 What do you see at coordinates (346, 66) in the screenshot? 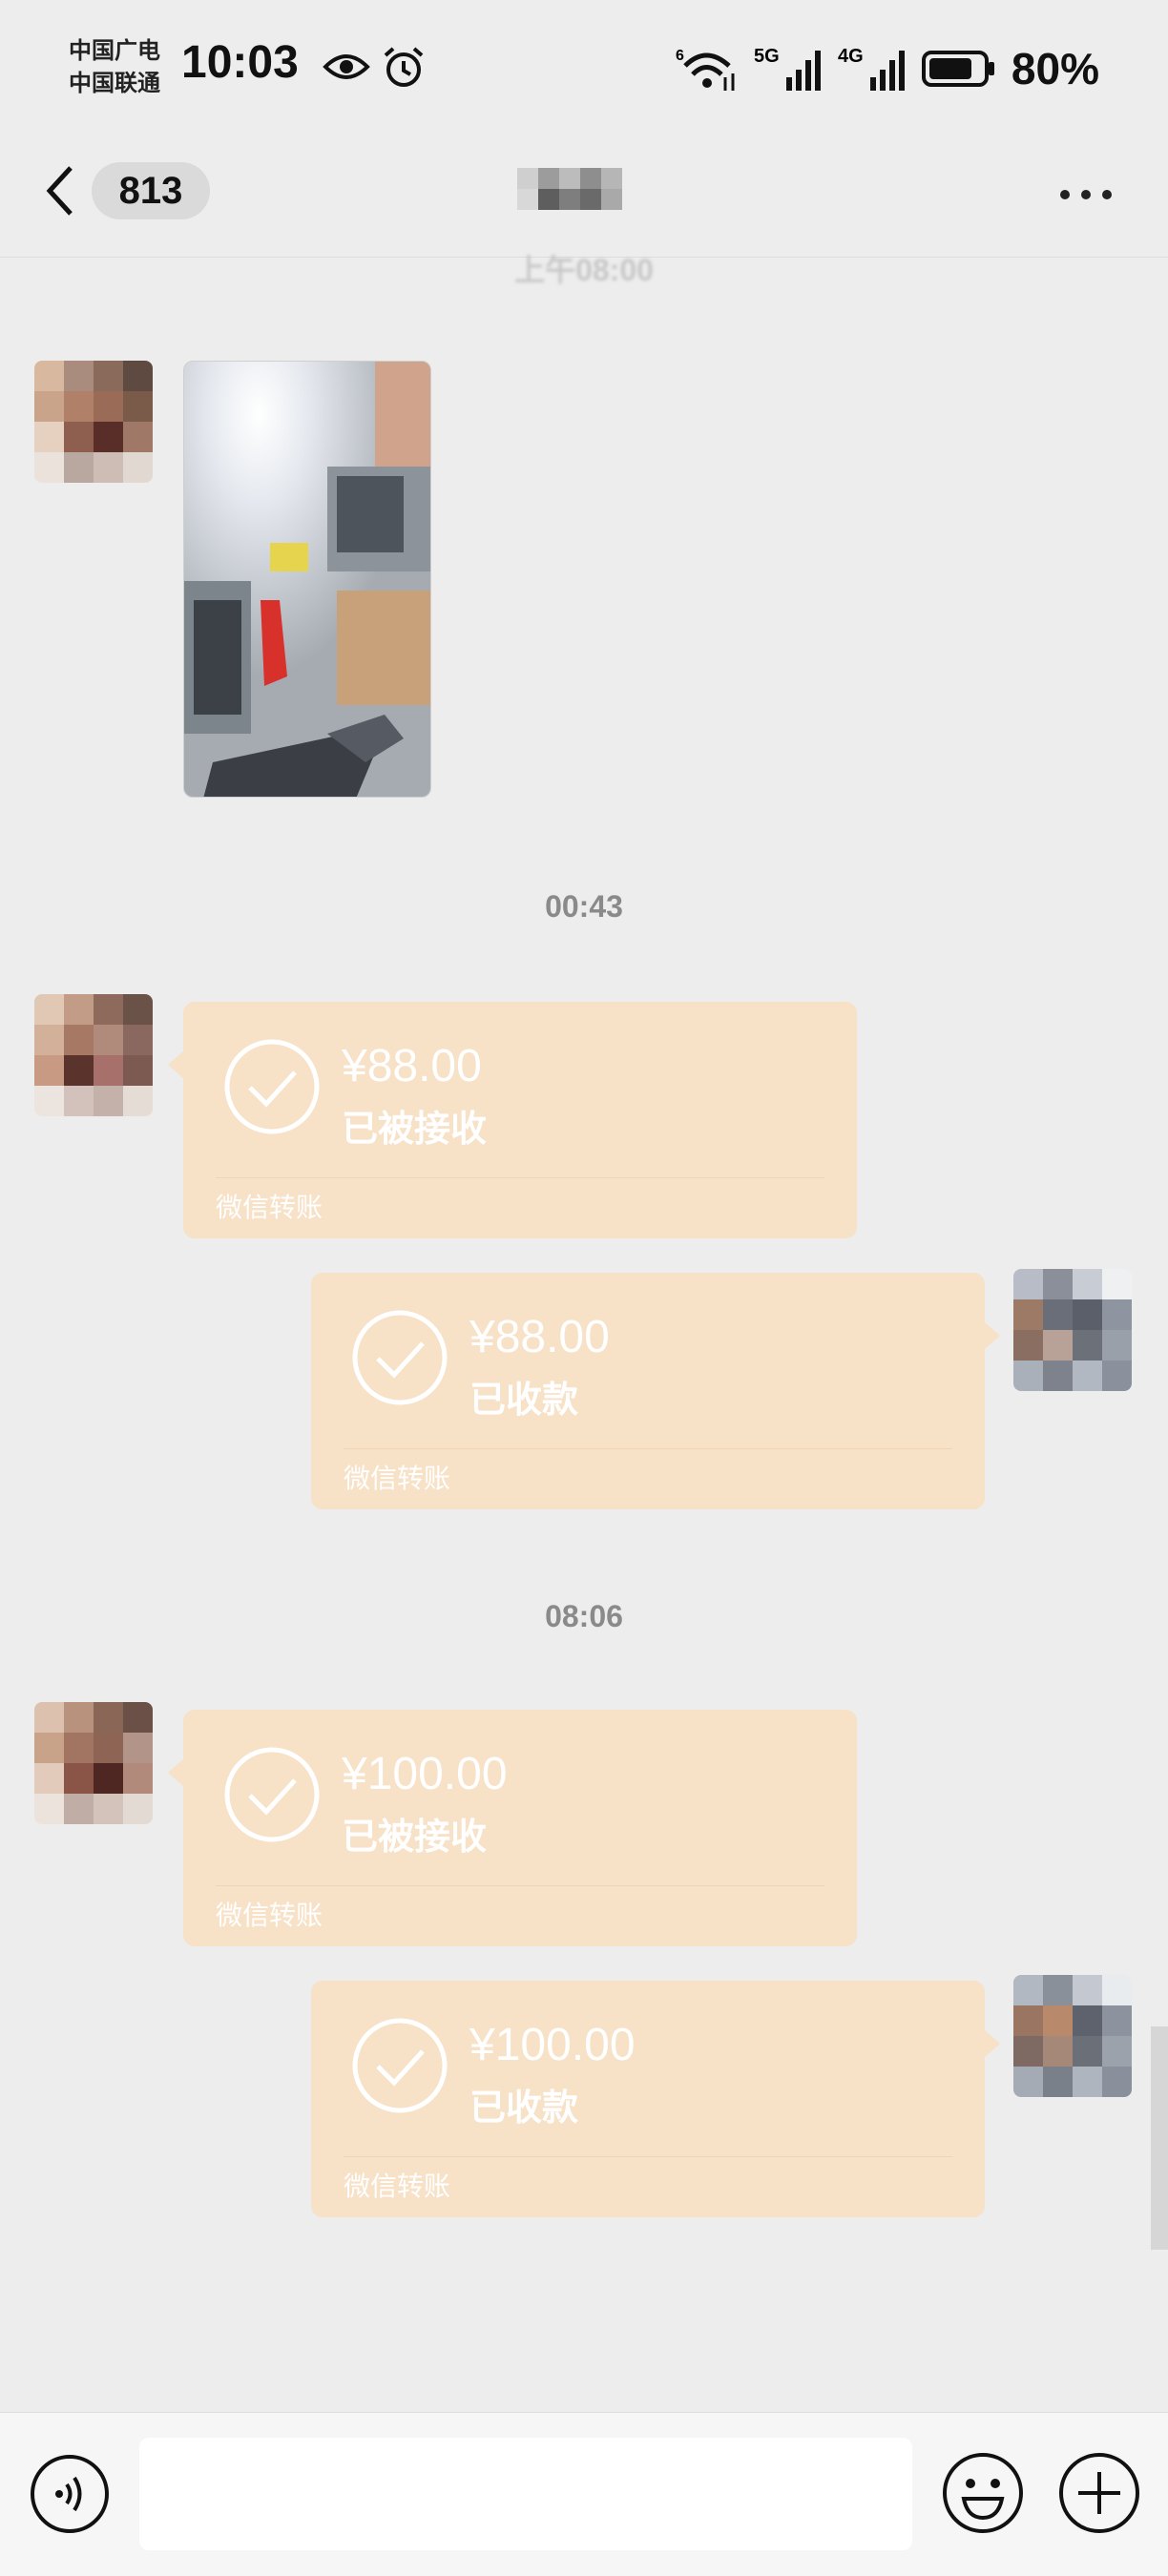
I see `eye-icon` at bounding box center [346, 66].